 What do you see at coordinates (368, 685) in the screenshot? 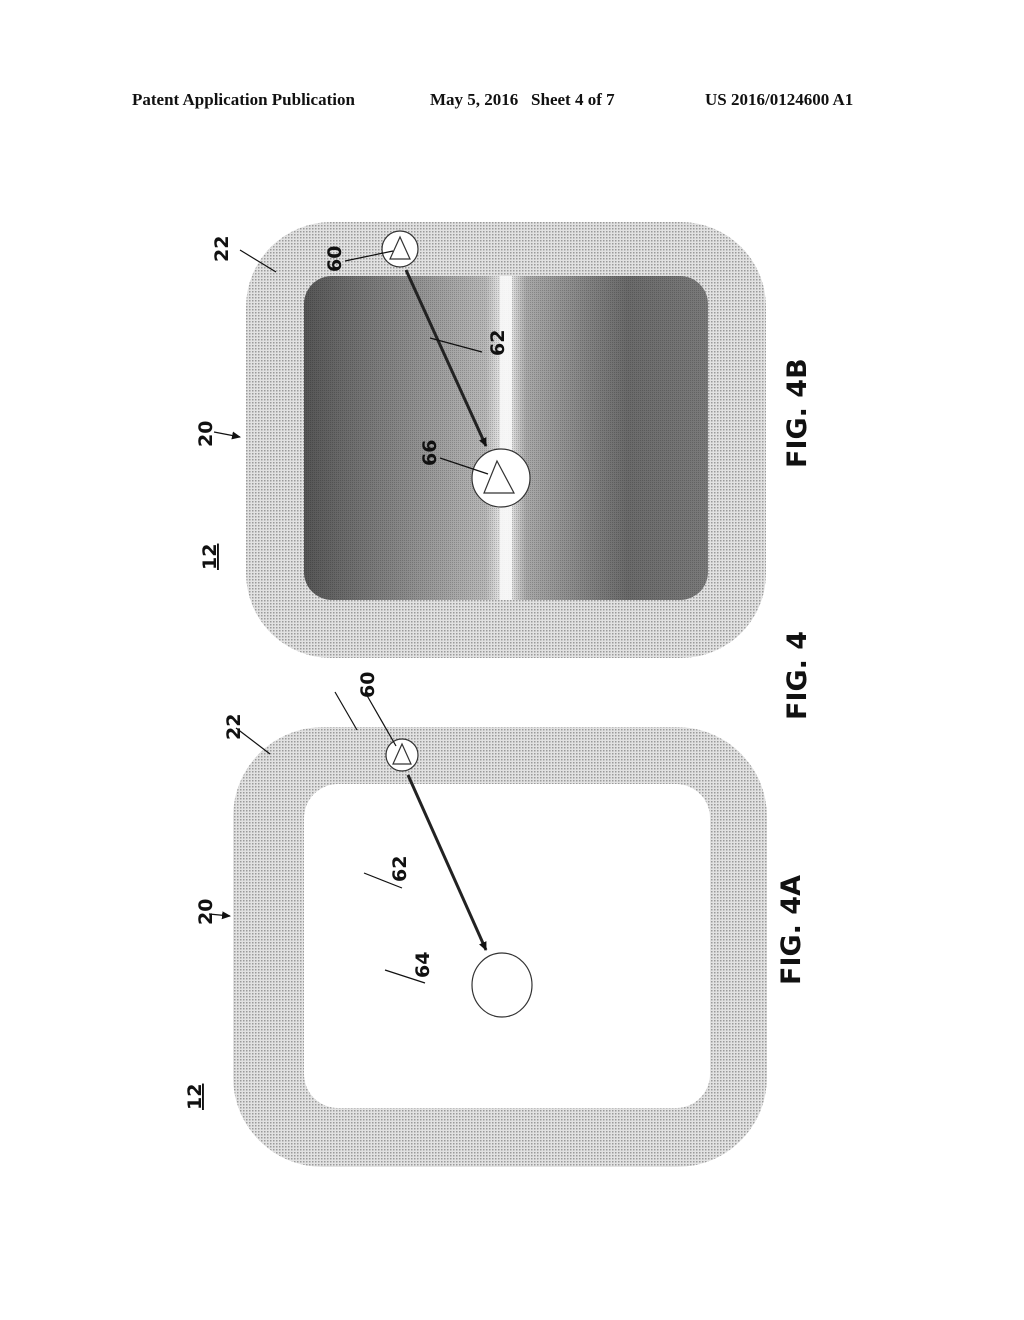
I see `ref-60-a: 60` at bounding box center [368, 685].